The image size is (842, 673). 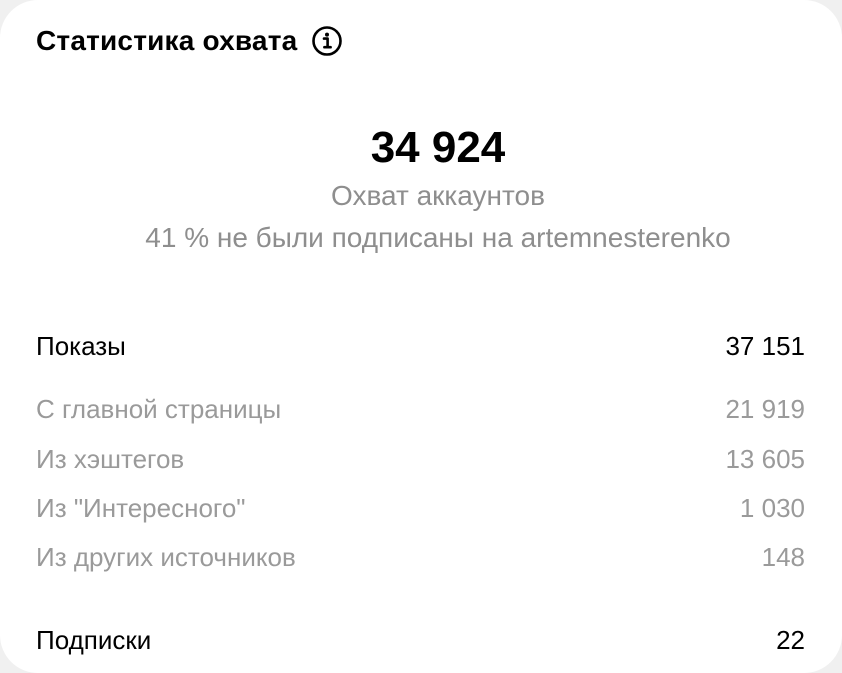 What do you see at coordinates (438, 195) in the screenshot?
I see `accounts-reached-label: Охват аккаунтов` at bounding box center [438, 195].